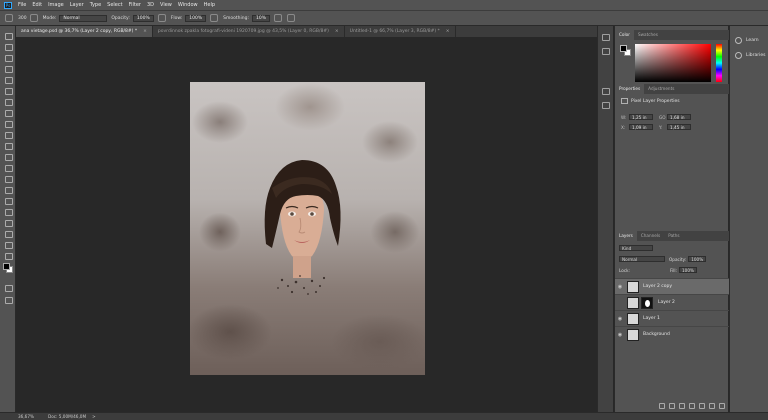 This screenshot has width=768, height=420. What do you see at coordinates (682, 406) in the screenshot?
I see `add-mask-icon` at bounding box center [682, 406].